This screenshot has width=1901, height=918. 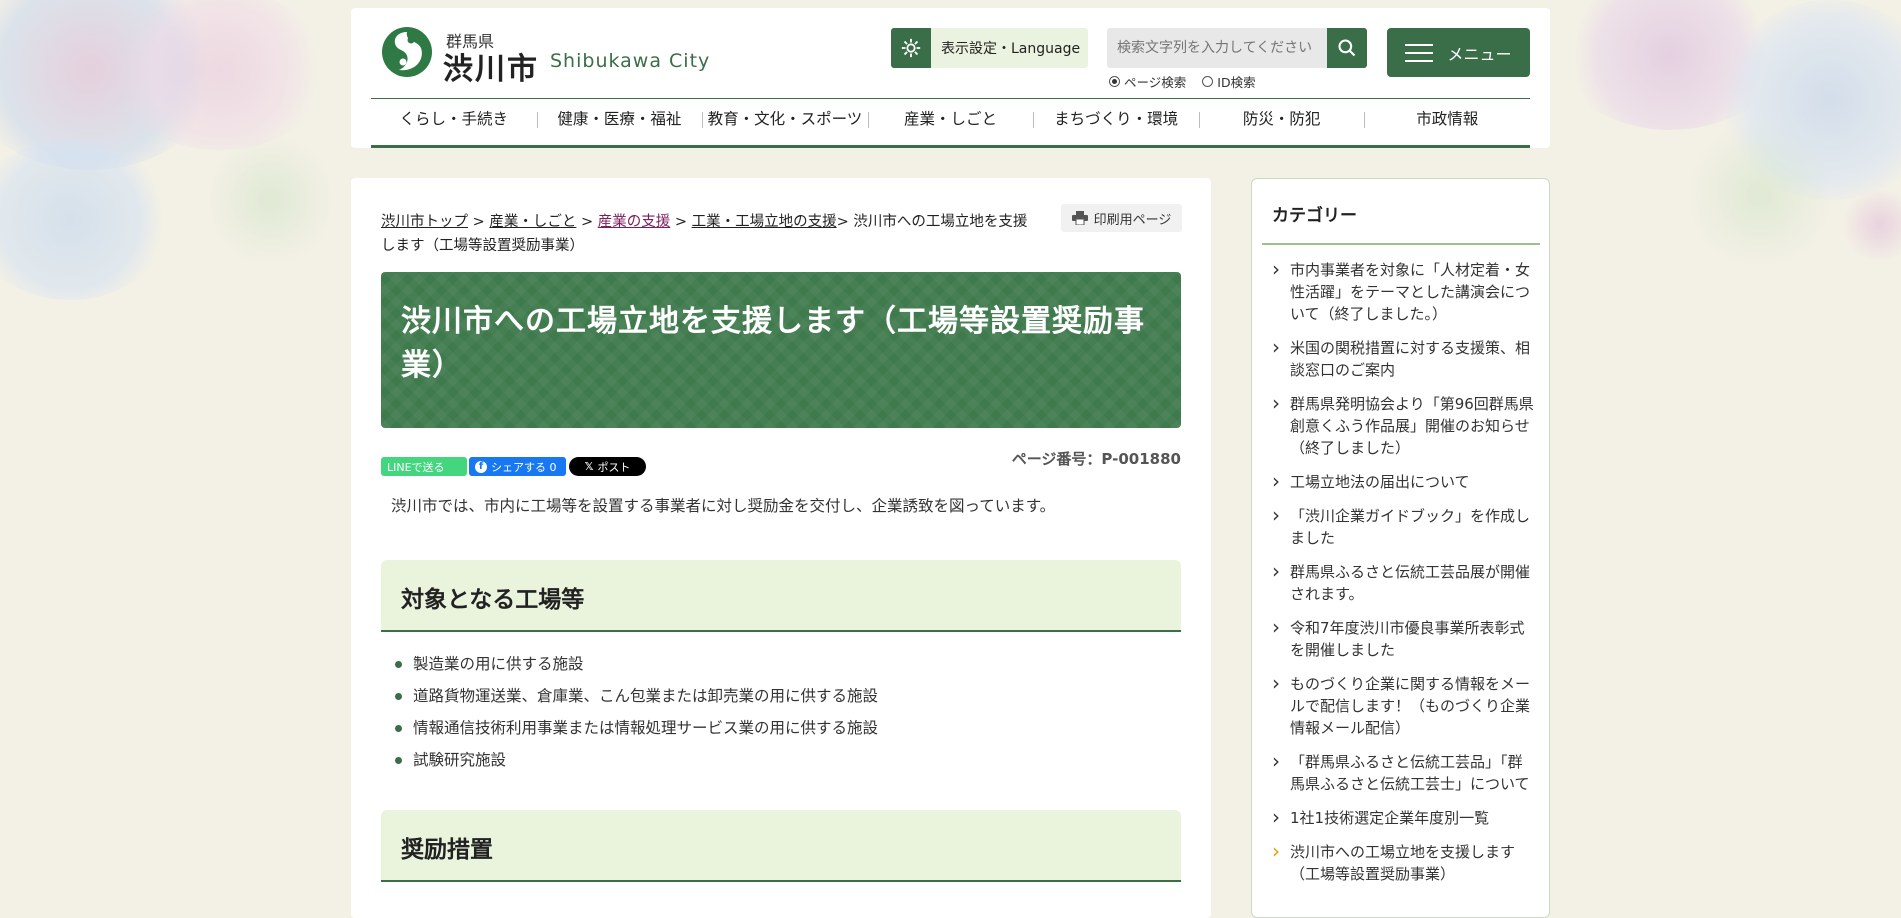 I want to click on radio-id-search: ID検索, so click(x=1229, y=81).